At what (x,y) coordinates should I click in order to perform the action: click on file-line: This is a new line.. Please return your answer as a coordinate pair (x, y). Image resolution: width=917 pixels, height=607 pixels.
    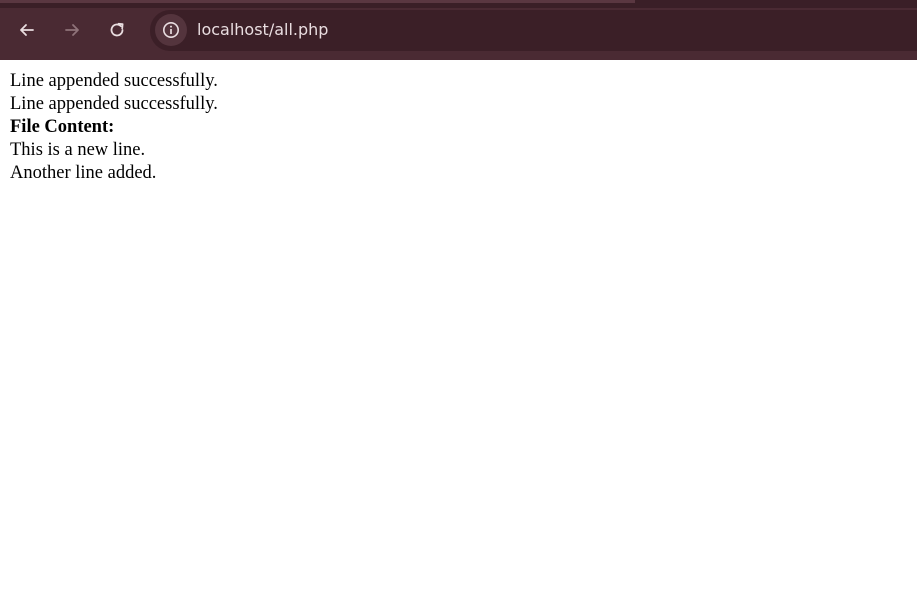
    Looking at the image, I should click on (78, 150).